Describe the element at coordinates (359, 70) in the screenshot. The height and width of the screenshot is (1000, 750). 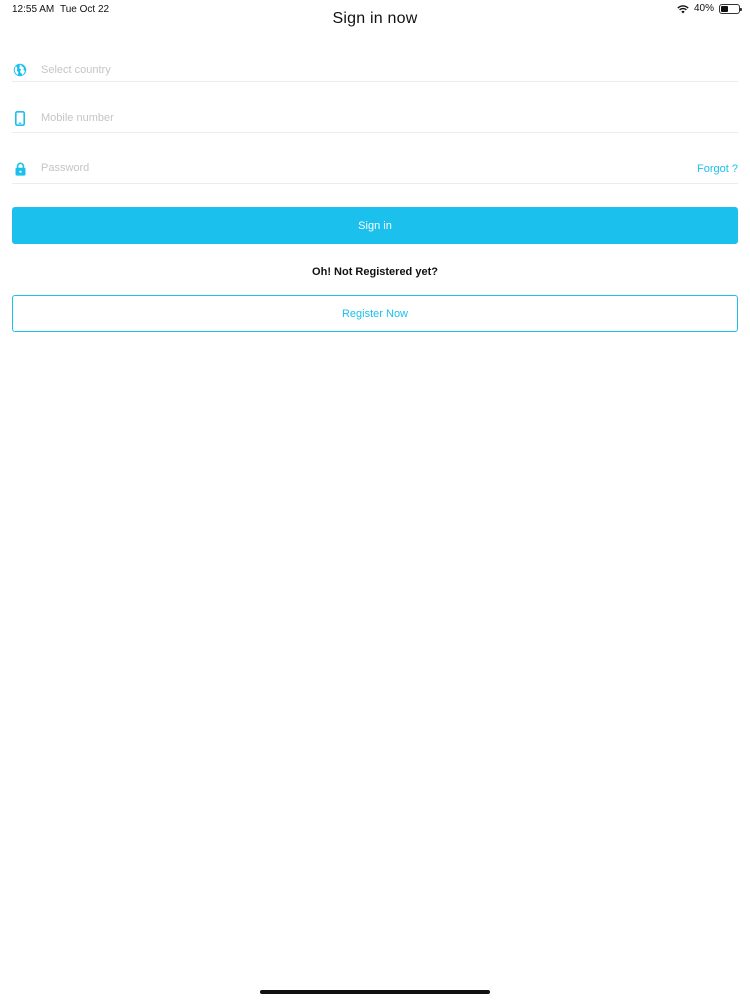
I see `country-select` at that location.